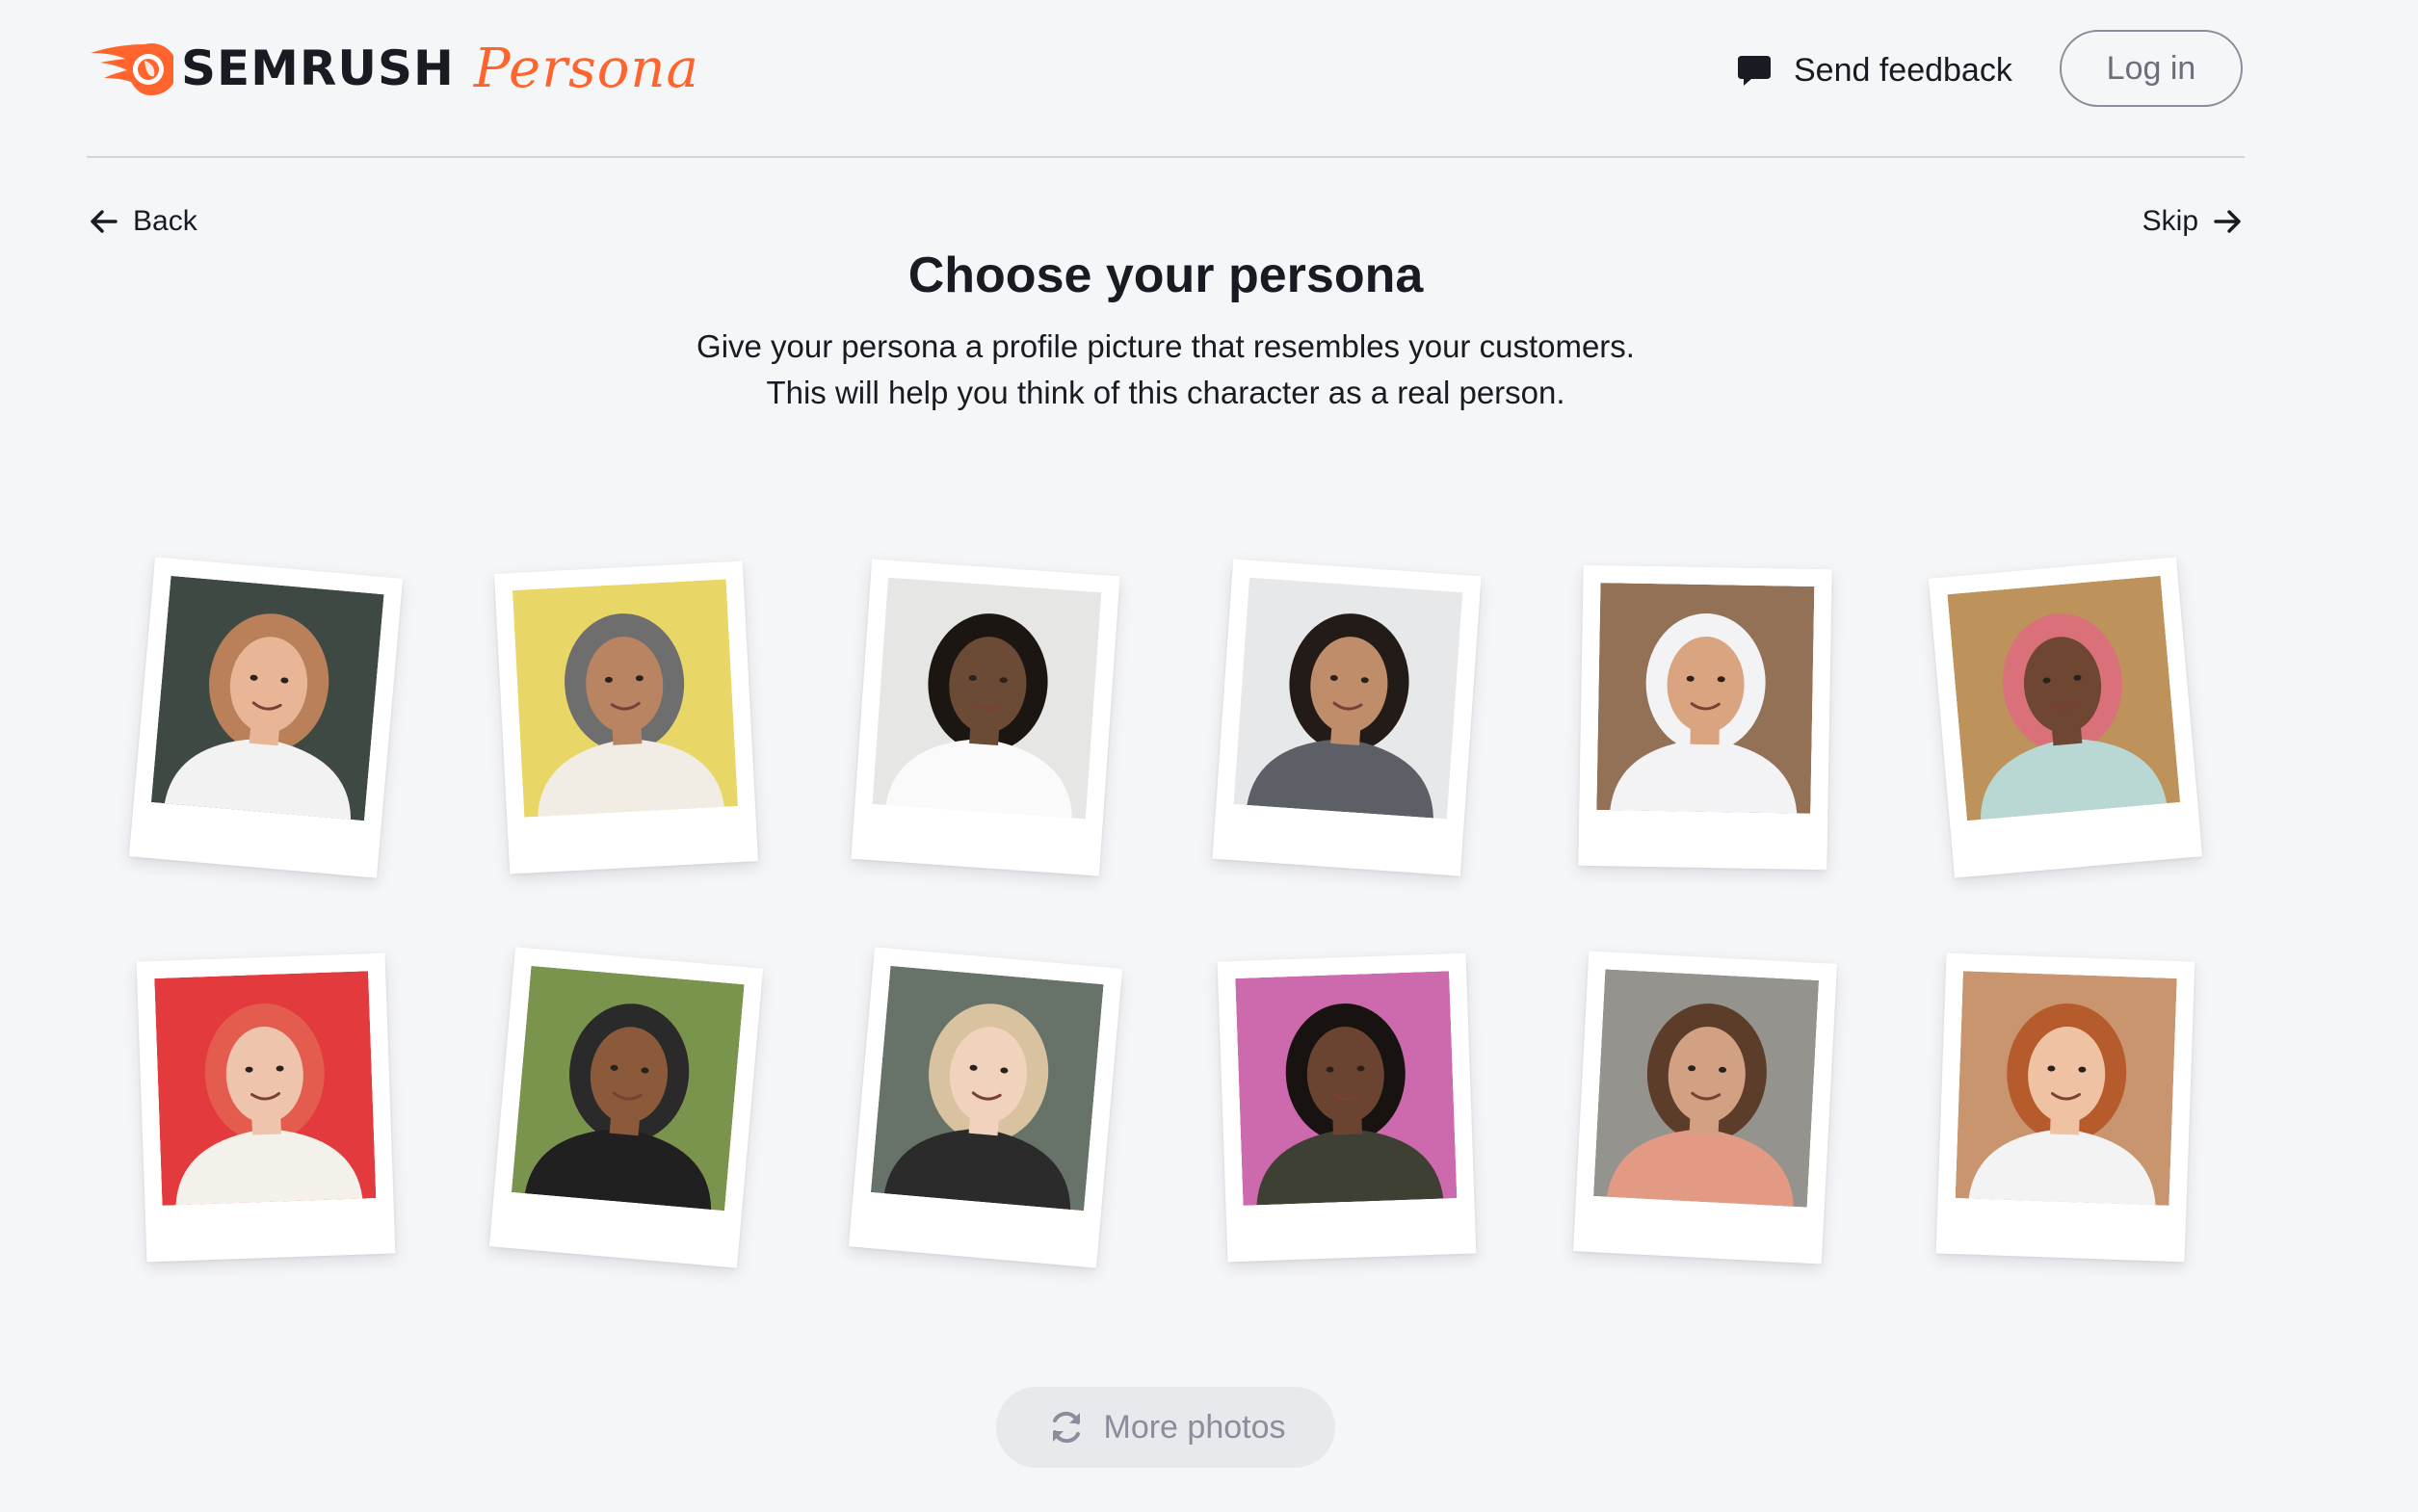 The width and height of the screenshot is (2418, 1512). Describe the element at coordinates (586, 68) in the screenshot. I see `product-name: Persona` at that location.